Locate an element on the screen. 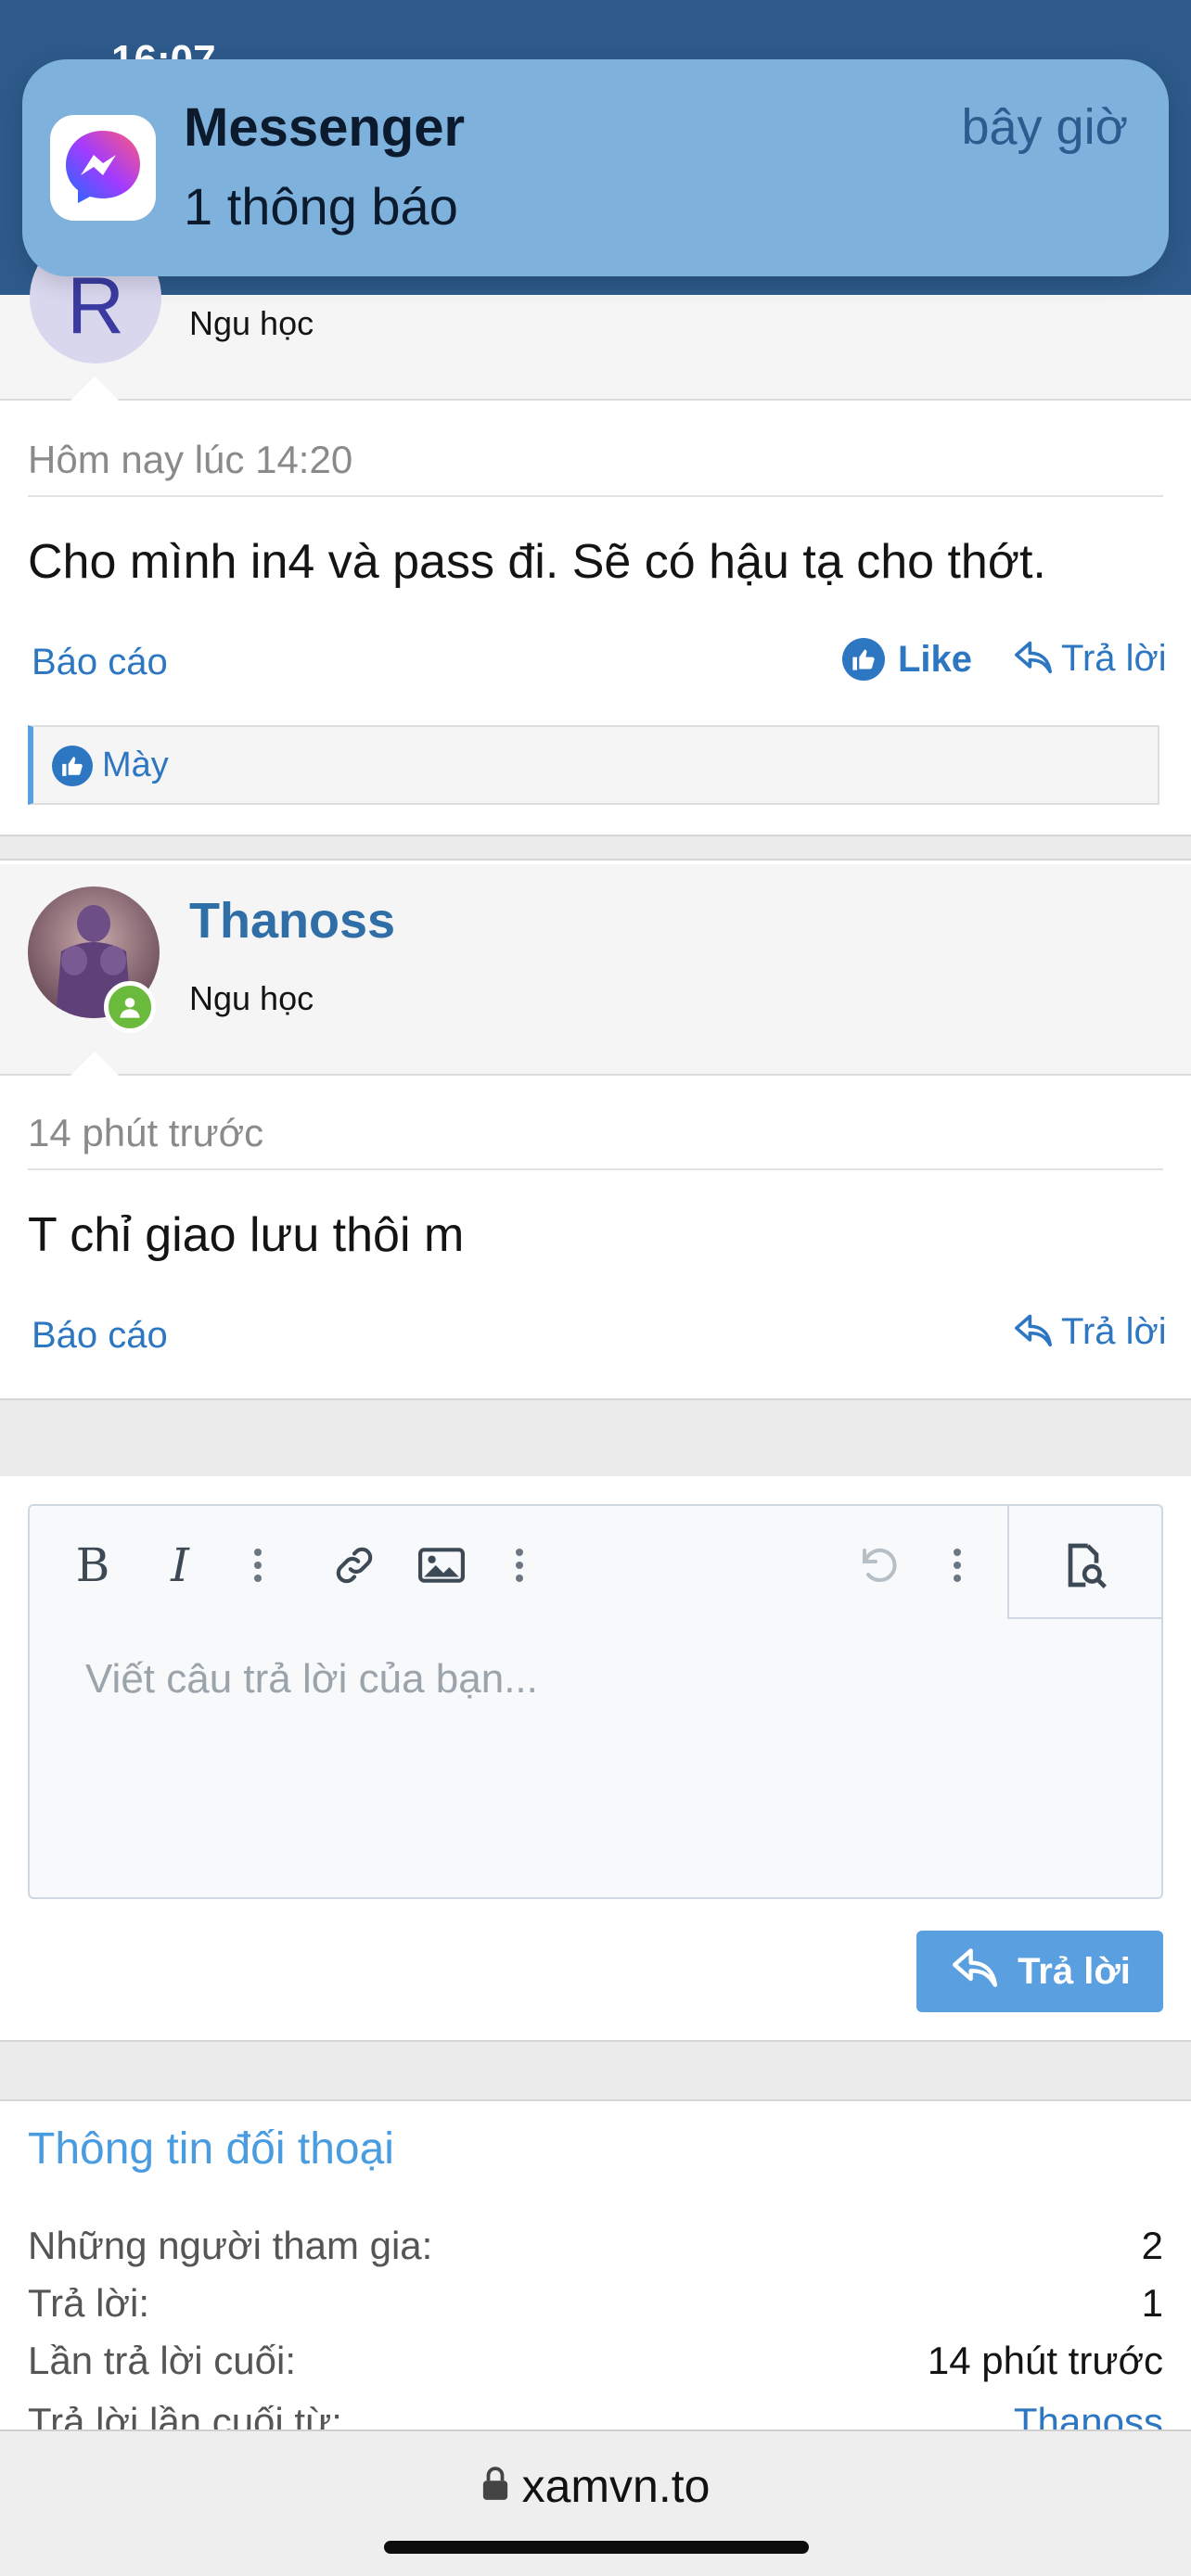 Image resolution: width=1191 pixels, height=2576 pixels. notification-banner is located at coordinates (595, 167).